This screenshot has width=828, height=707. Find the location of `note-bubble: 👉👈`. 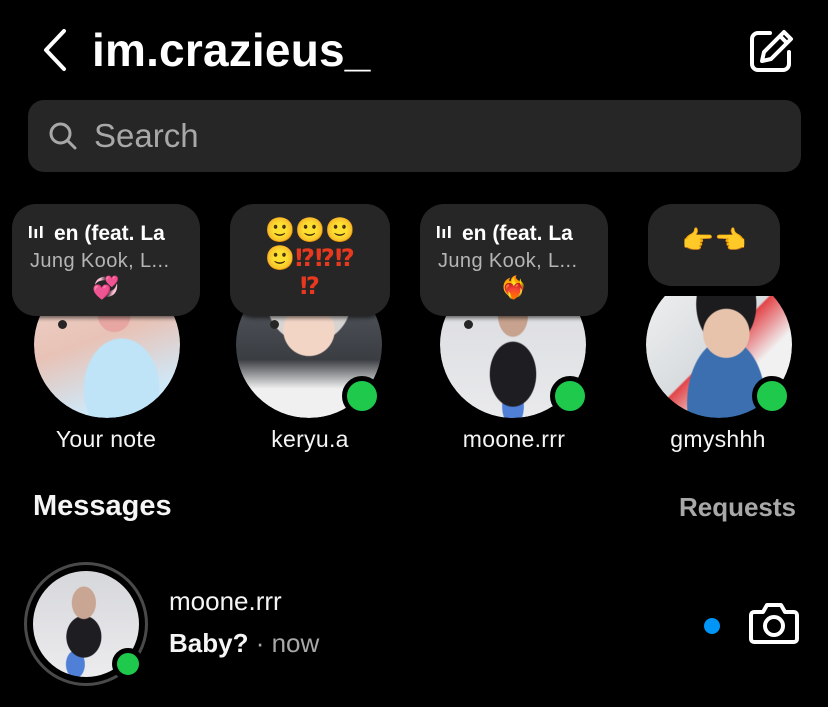

note-bubble: 👉👈 is located at coordinates (714, 245).